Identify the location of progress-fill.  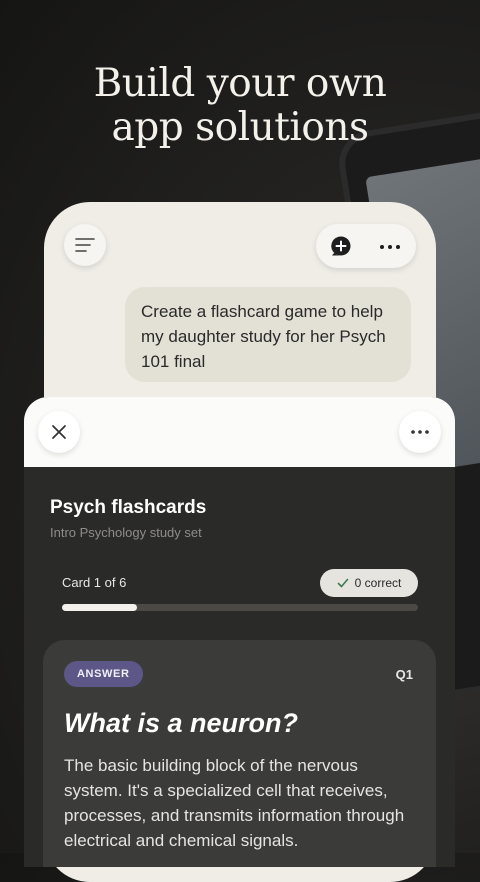
(99, 607).